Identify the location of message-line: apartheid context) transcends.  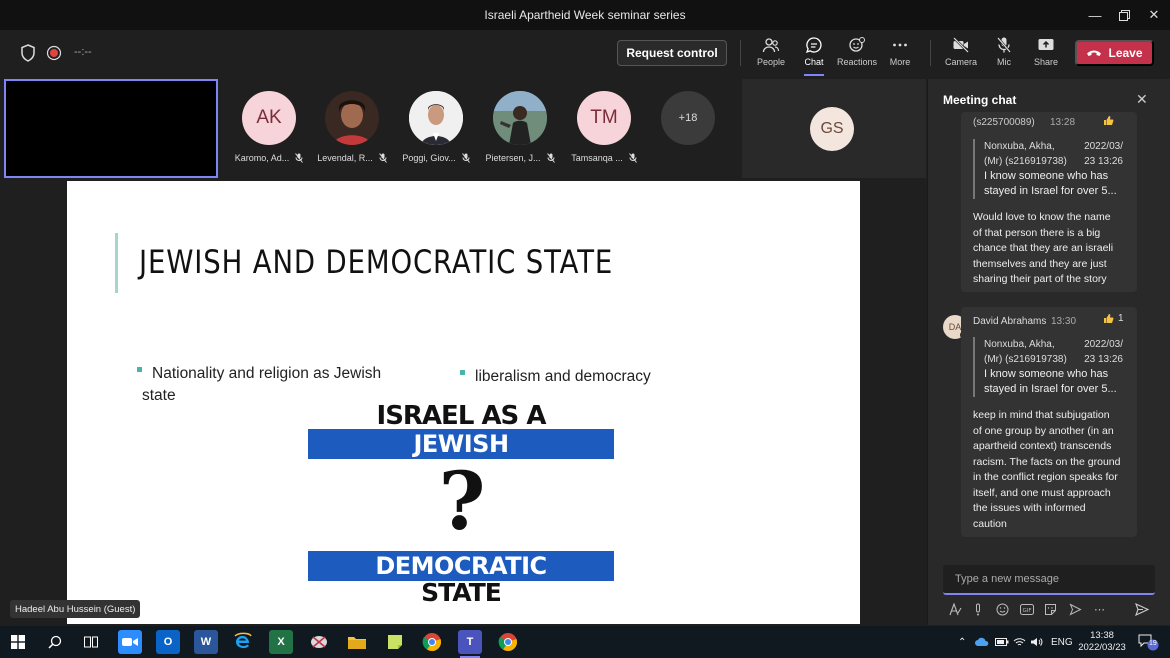
(1042, 446).